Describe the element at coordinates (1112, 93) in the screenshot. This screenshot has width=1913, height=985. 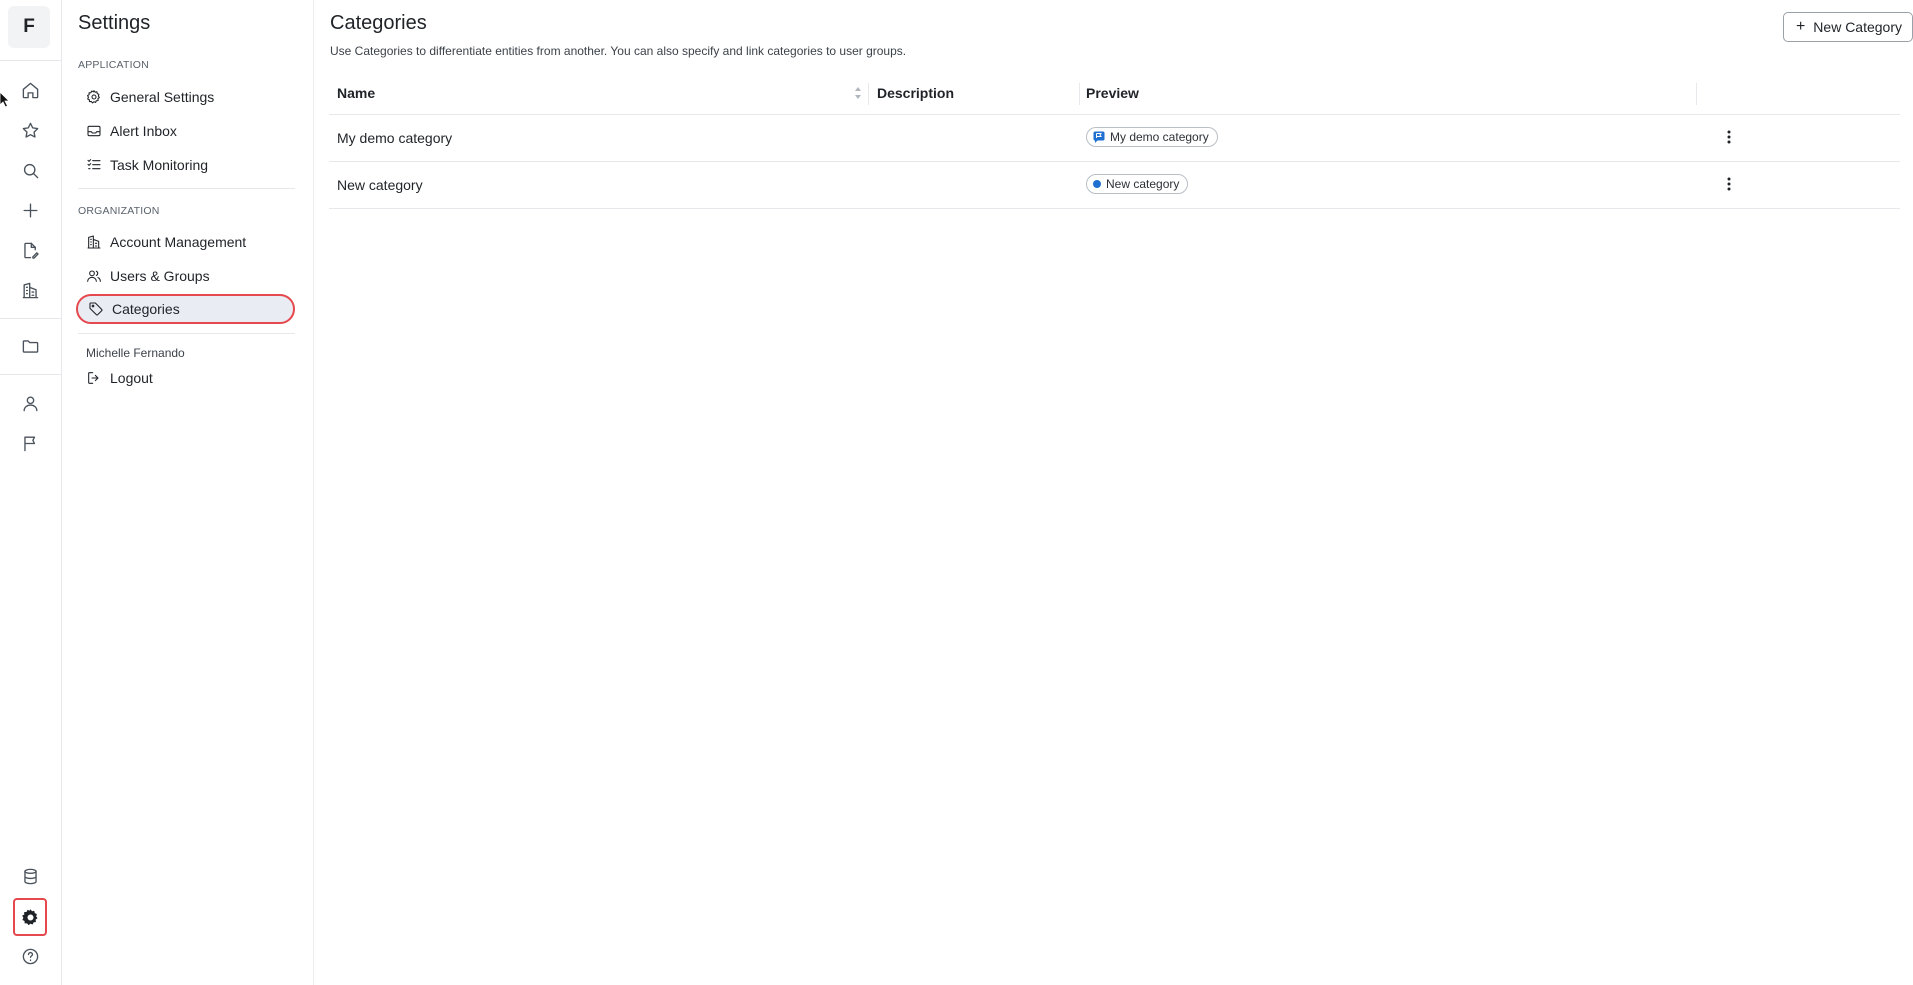
I see `column-header-preview: Preview` at that location.